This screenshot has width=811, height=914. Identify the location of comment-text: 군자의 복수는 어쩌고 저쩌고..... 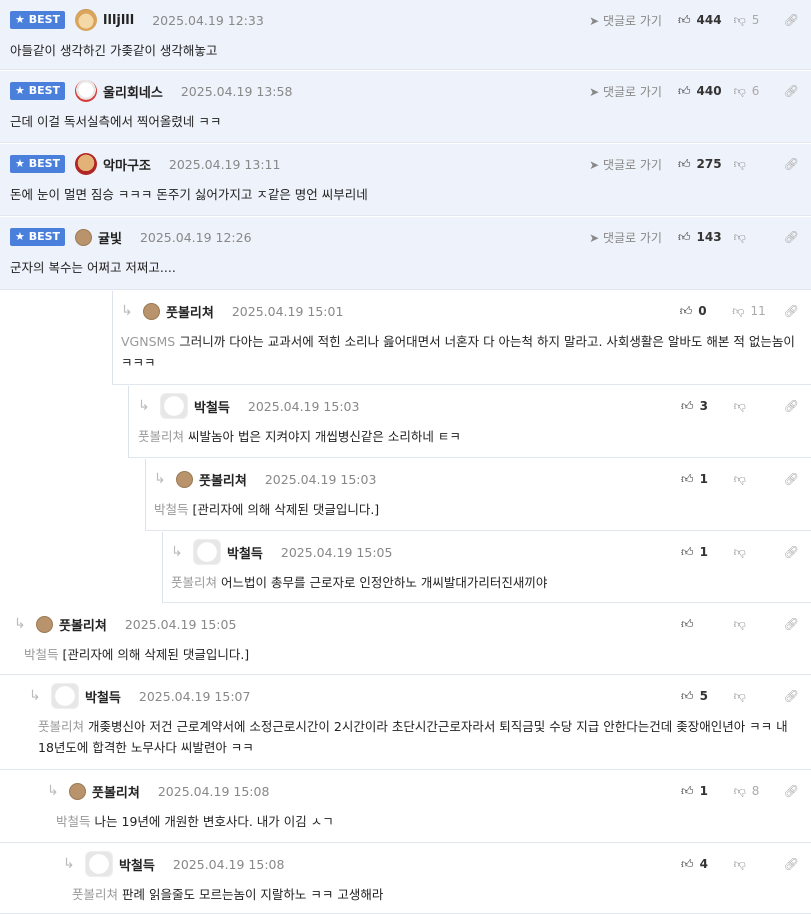
(93, 267).